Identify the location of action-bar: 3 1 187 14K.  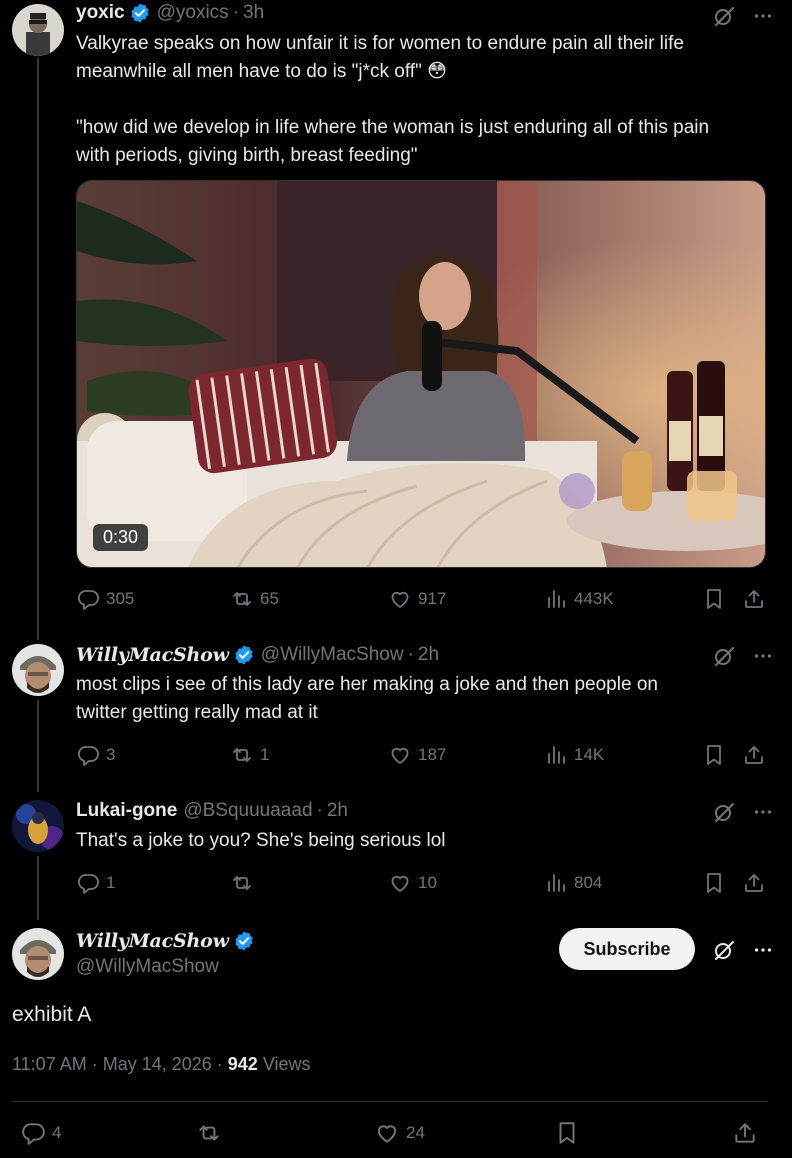
(424, 756).